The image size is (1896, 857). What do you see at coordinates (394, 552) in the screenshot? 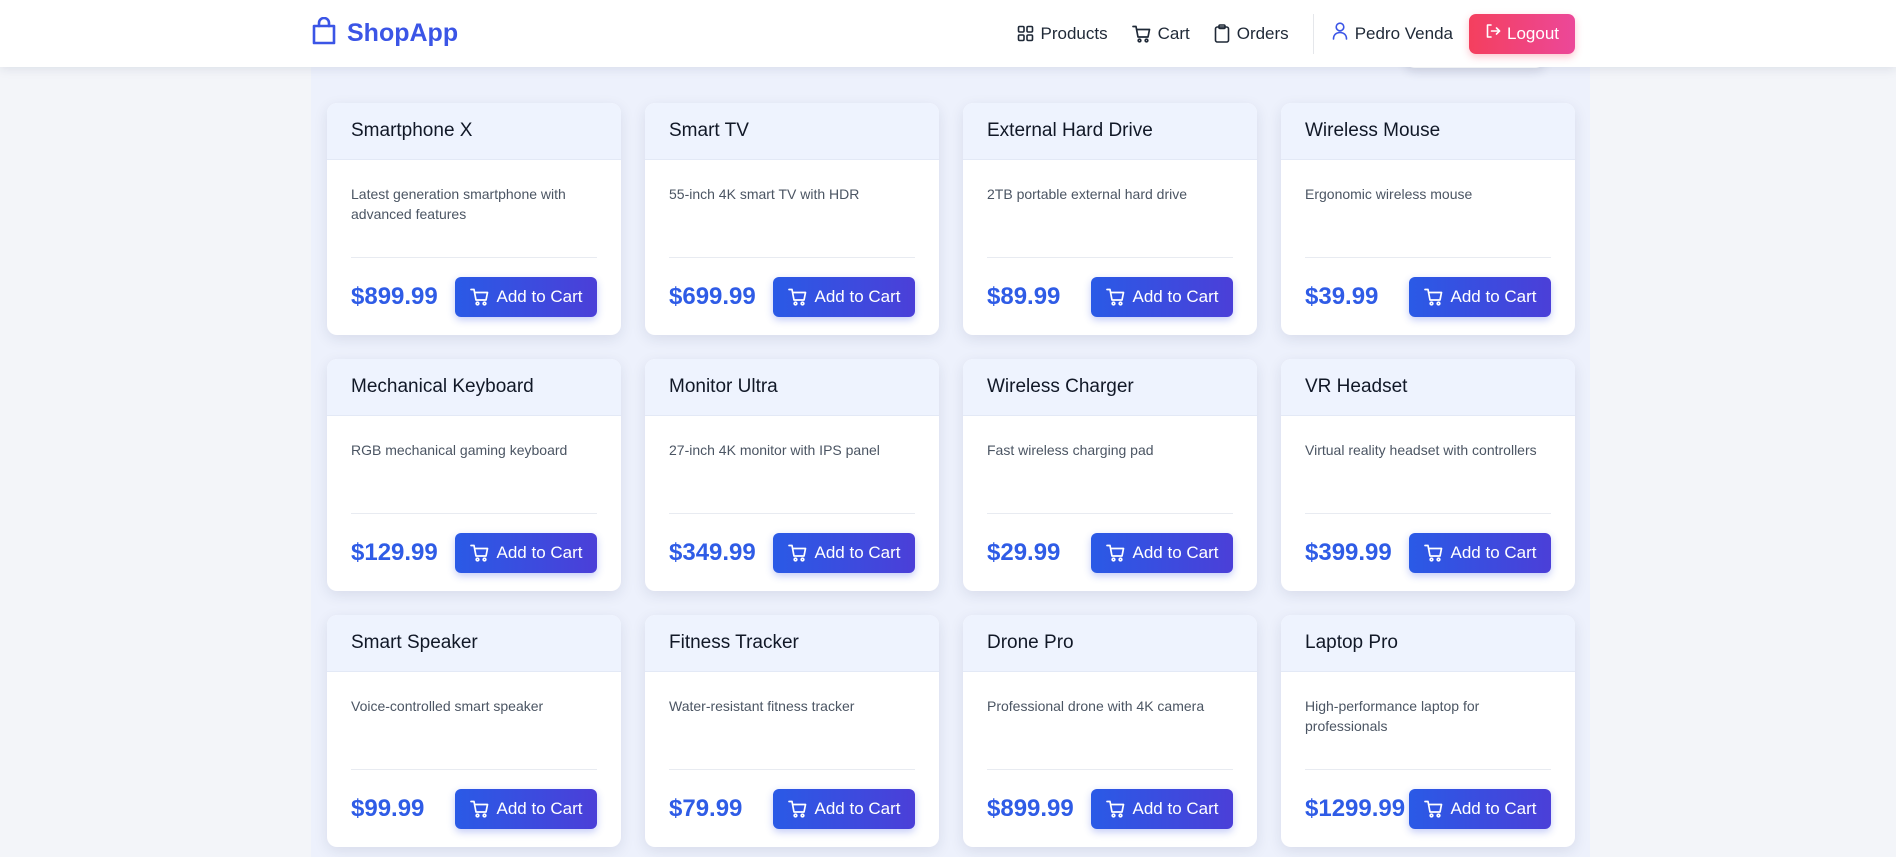
I see `product-price: $129.99` at bounding box center [394, 552].